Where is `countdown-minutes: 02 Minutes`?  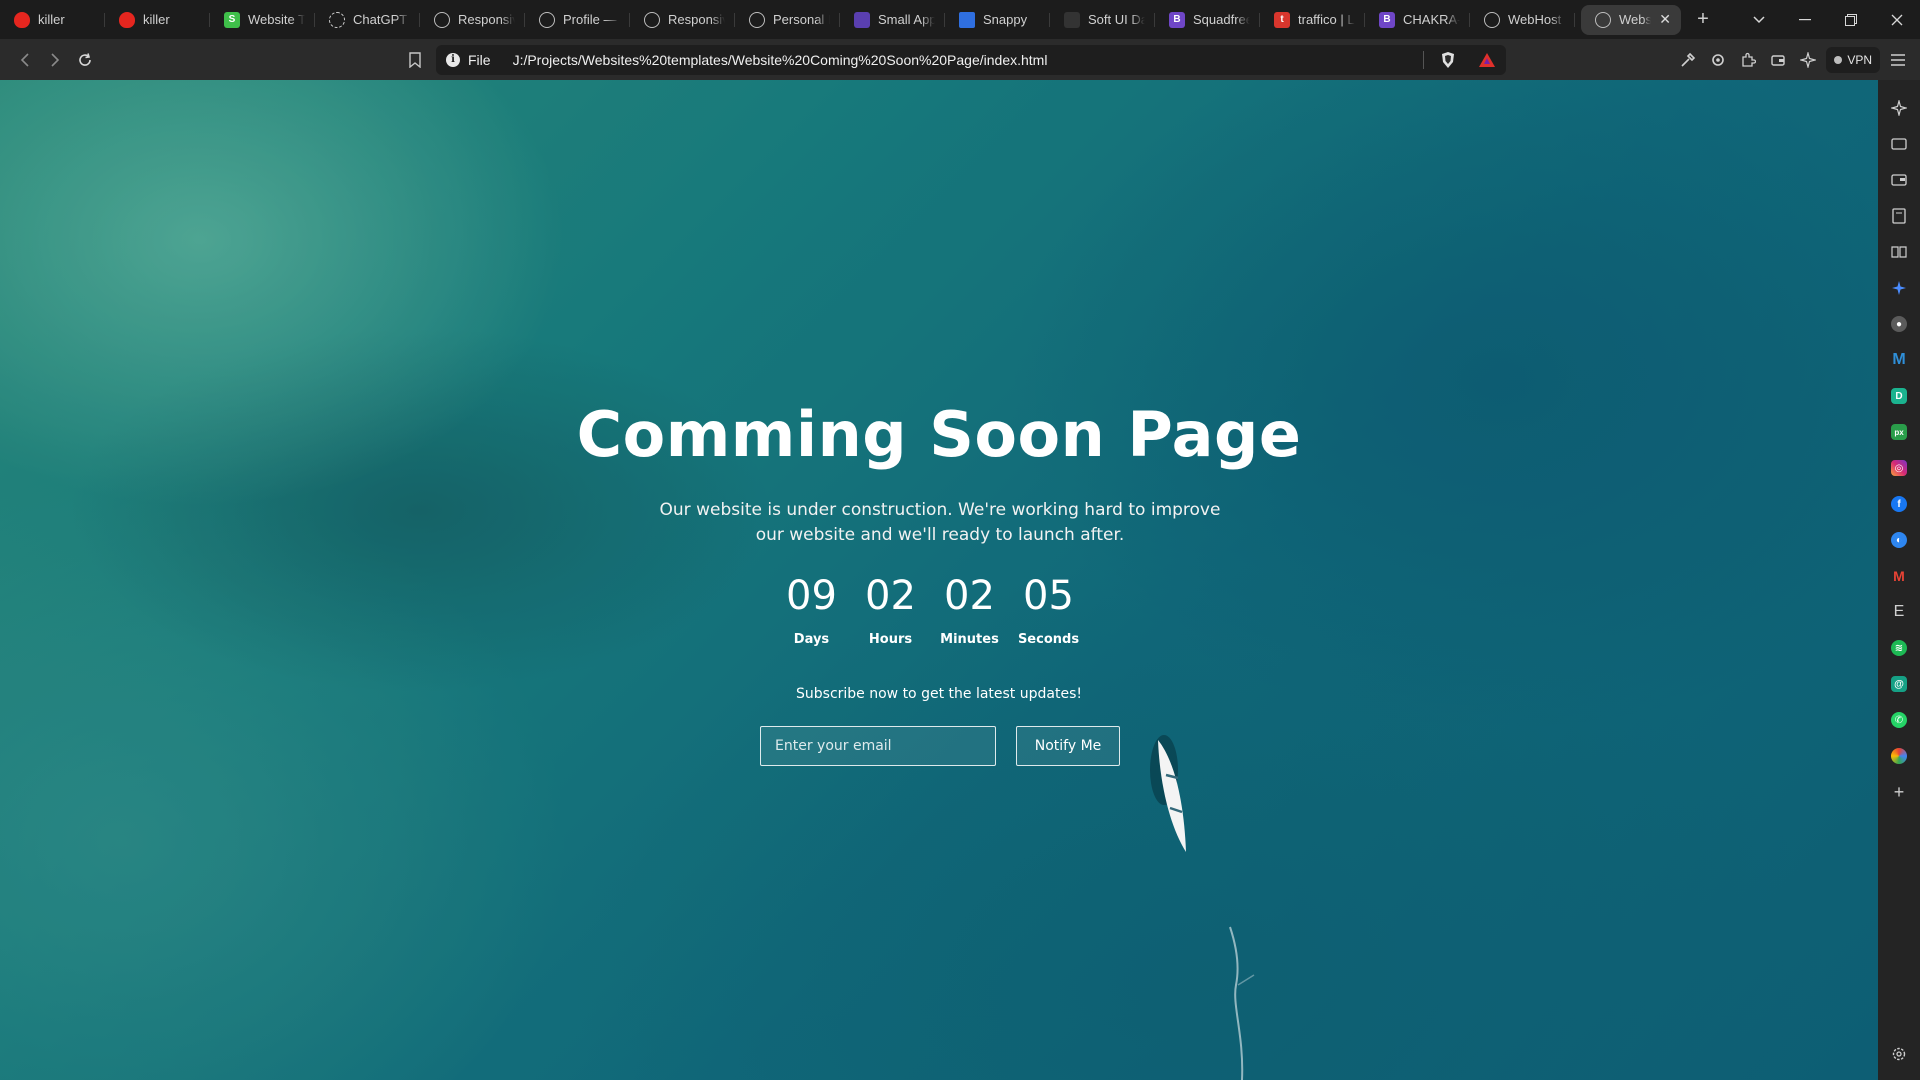 countdown-minutes: 02 Minutes is located at coordinates (969, 608).